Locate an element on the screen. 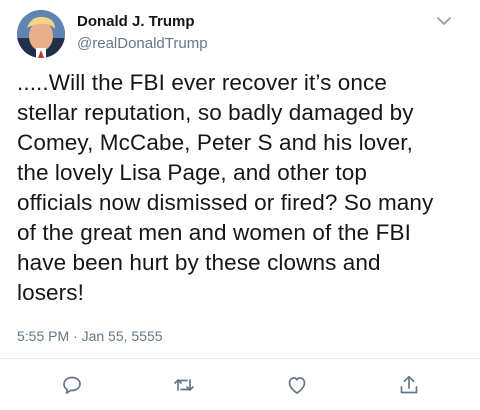 The width and height of the screenshot is (480, 410). tweet-timestamp: 5:55 PM · Jan 55, 5555 is located at coordinates (90, 336).